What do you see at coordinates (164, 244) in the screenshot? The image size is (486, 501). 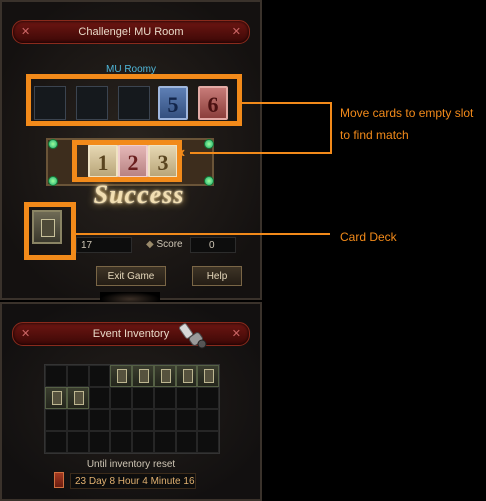 I see `score-label: ◆ Score` at bounding box center [164, 244].